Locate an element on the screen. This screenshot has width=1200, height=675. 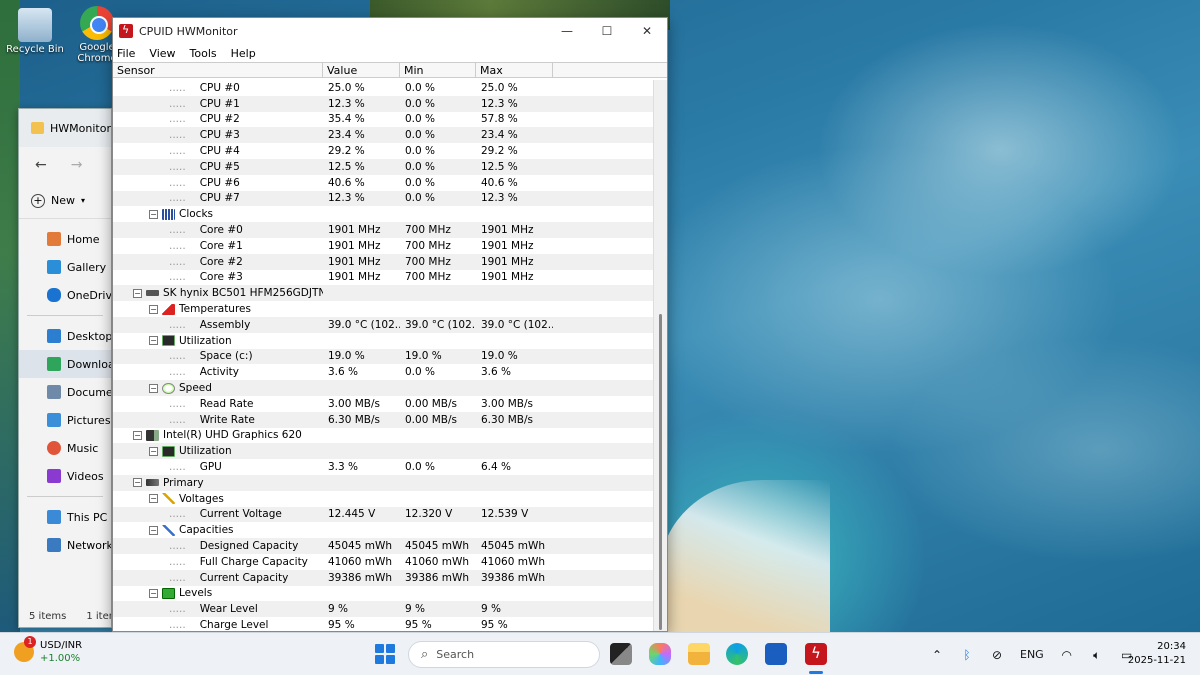
sensor-group-row: − Voltages is located at coordinates (384, 499).